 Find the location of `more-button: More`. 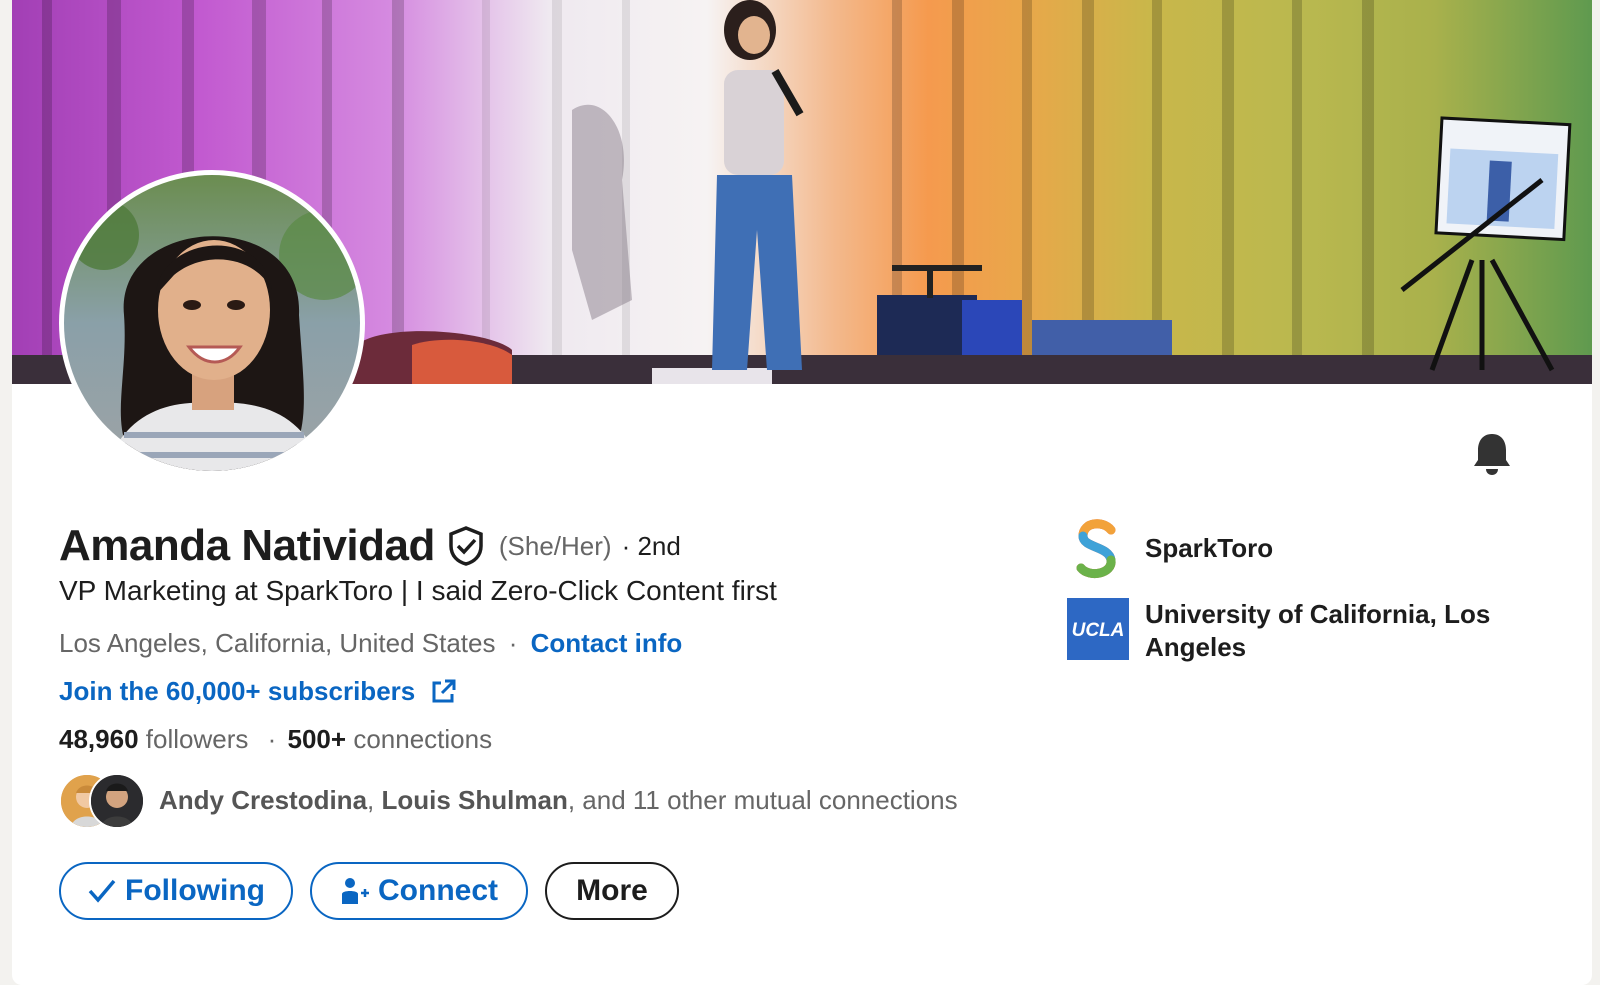

more-button: More is located at coordinates (612, 891).